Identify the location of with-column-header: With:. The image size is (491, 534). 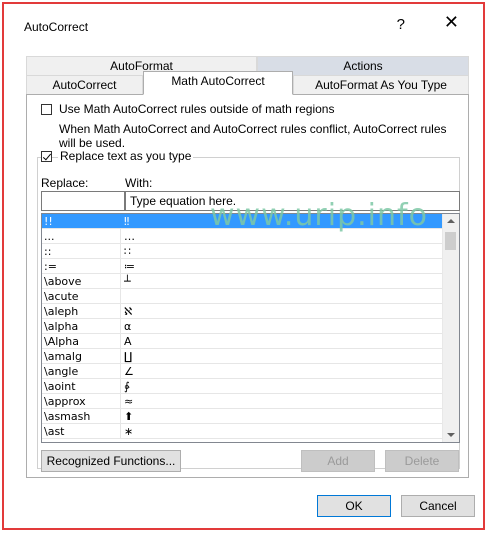
(139, 183).